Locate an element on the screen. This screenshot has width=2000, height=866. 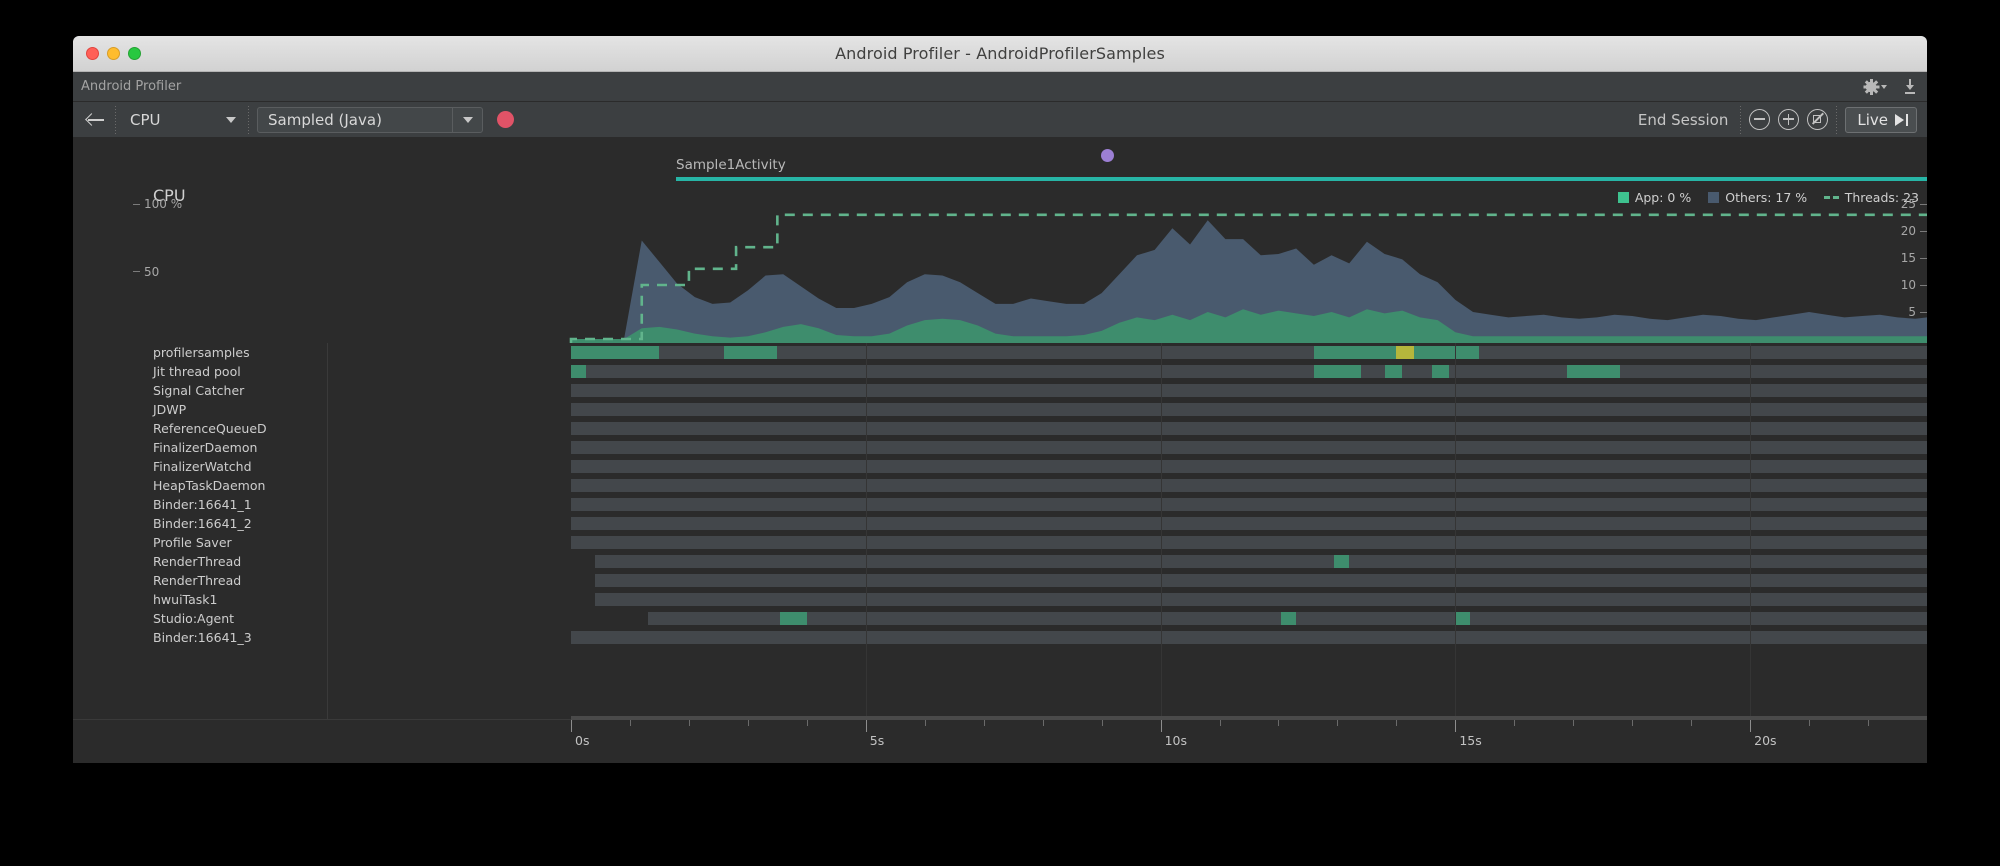
event-marker-icon is located at coordinates (1107, 155).